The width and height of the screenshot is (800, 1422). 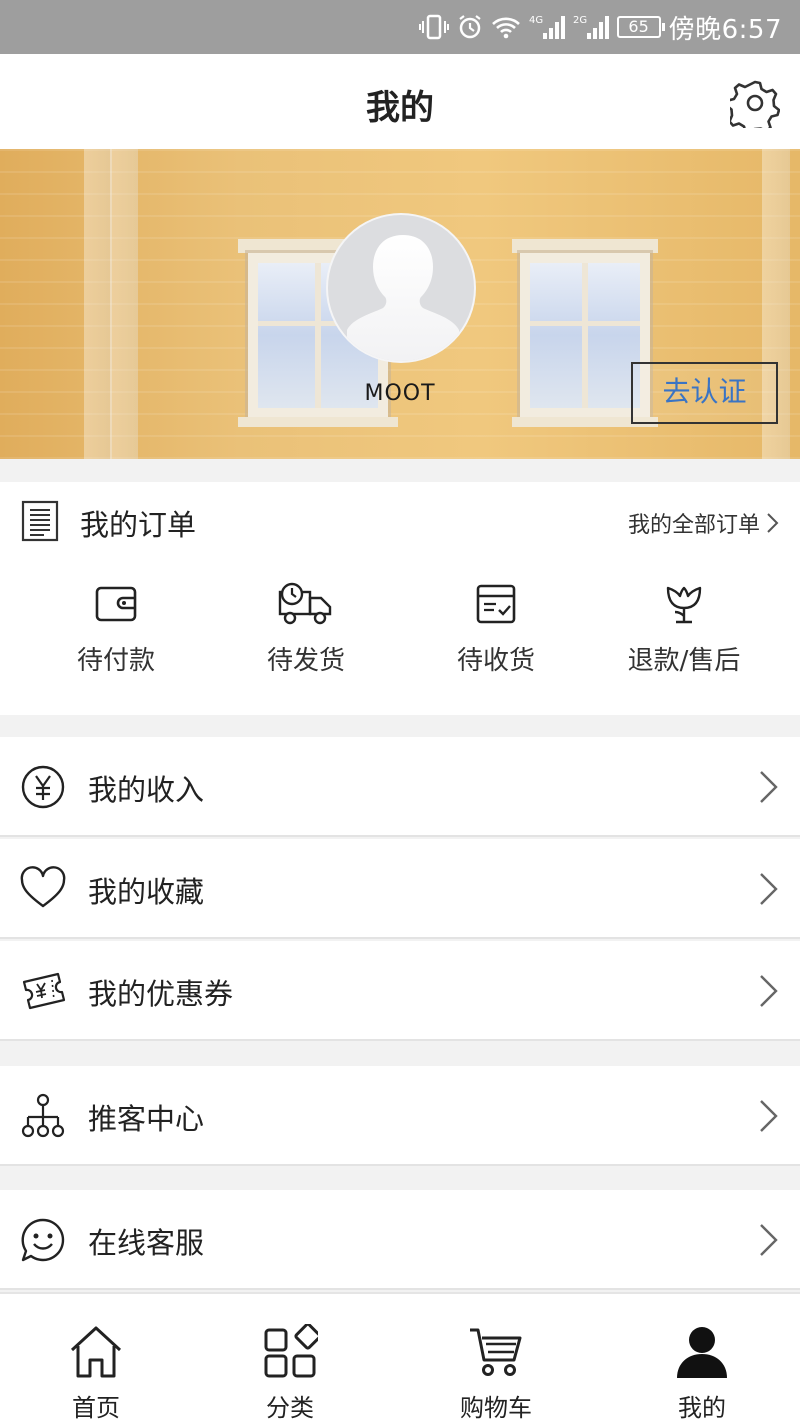 I want to click on all-orders-label: 我的全部订单, so click(x=693, y=525).